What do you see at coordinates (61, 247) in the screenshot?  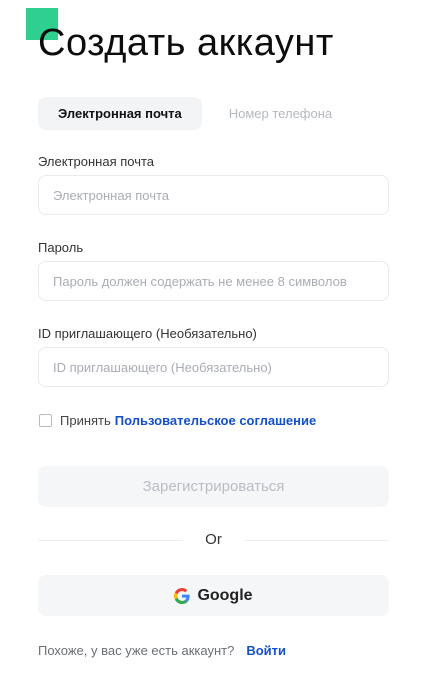 I see `password-label: Пароль` at bounding box center [61, 247].